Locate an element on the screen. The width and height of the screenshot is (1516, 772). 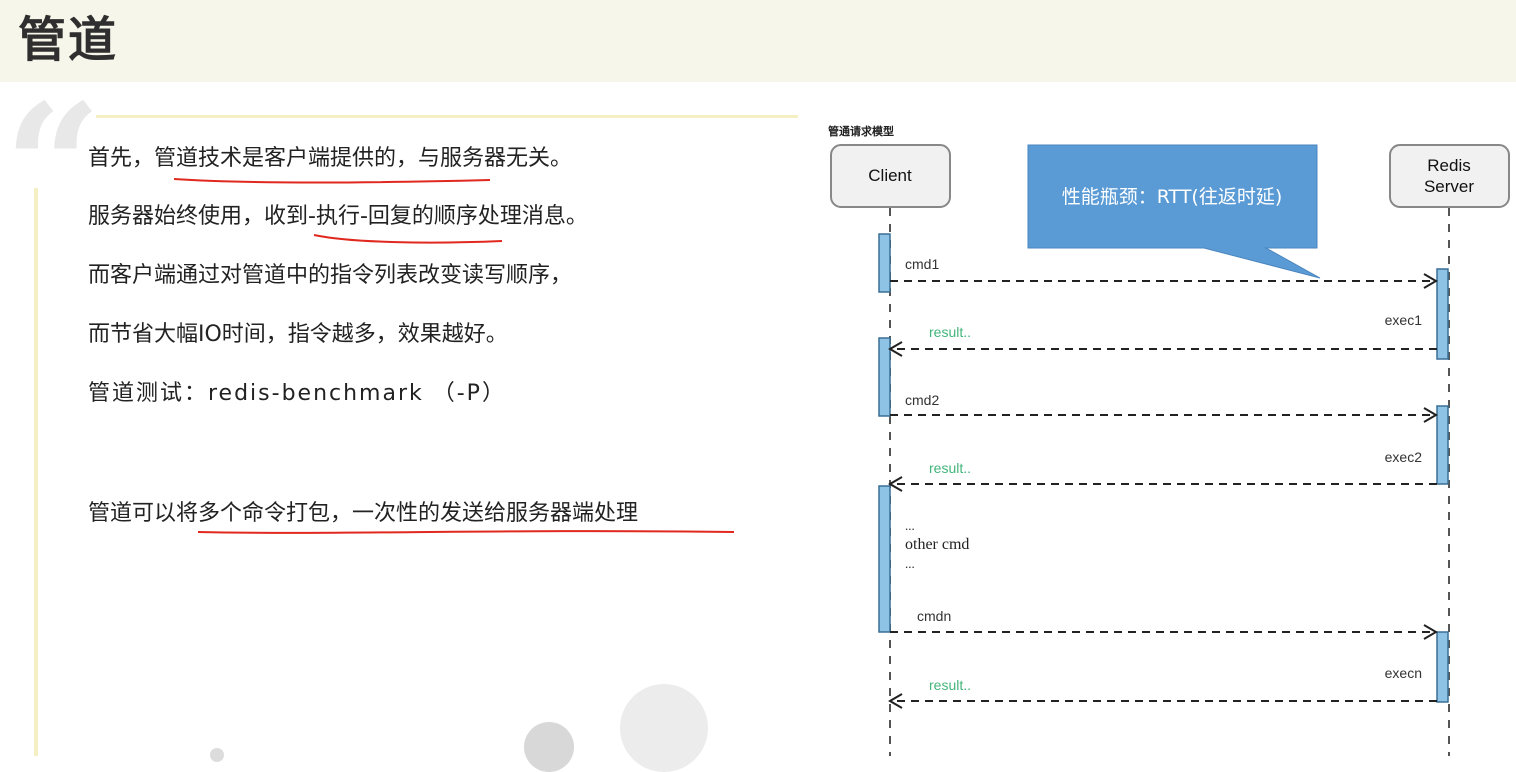
diagram-caption: 管通请求模型 is located at coordinates (861, 131).